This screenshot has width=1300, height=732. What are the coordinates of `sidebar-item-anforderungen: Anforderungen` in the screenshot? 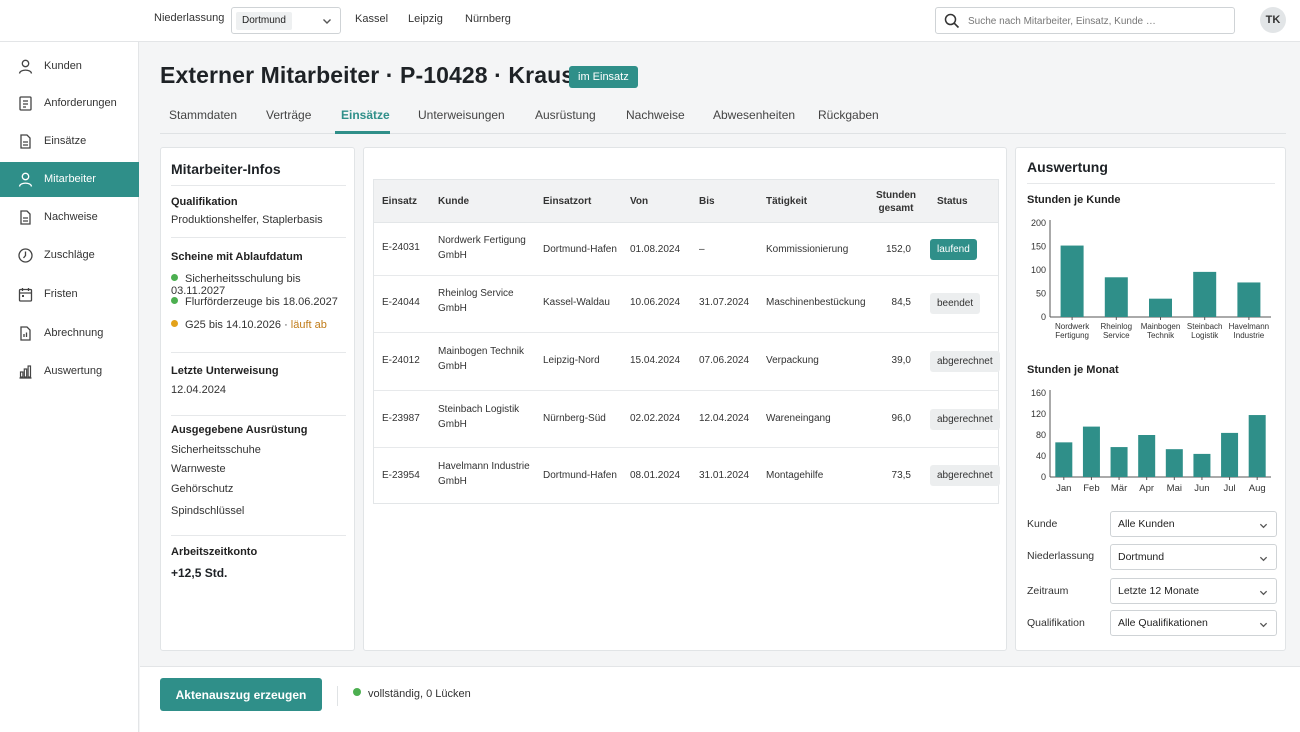 It's located at (69, 103).